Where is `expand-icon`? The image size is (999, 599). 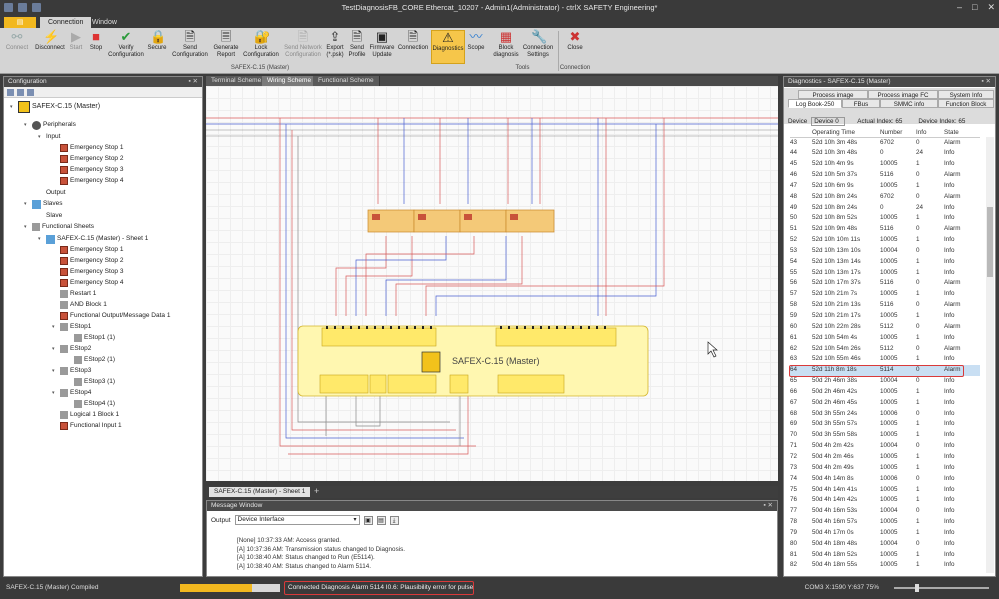 expand-icon is located at coordinates (10, 92).